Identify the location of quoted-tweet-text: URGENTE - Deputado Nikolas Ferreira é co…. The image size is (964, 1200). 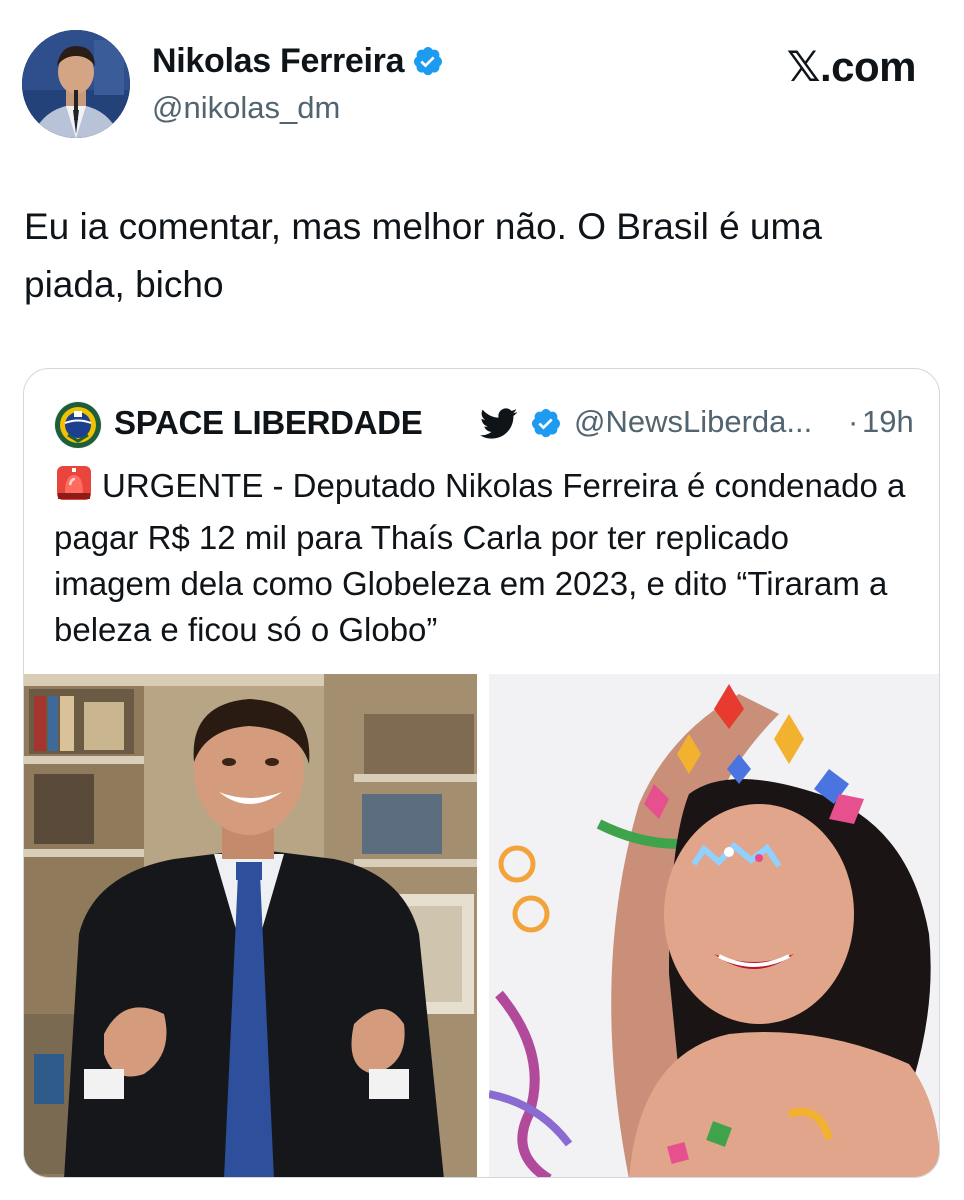
(480, 557).